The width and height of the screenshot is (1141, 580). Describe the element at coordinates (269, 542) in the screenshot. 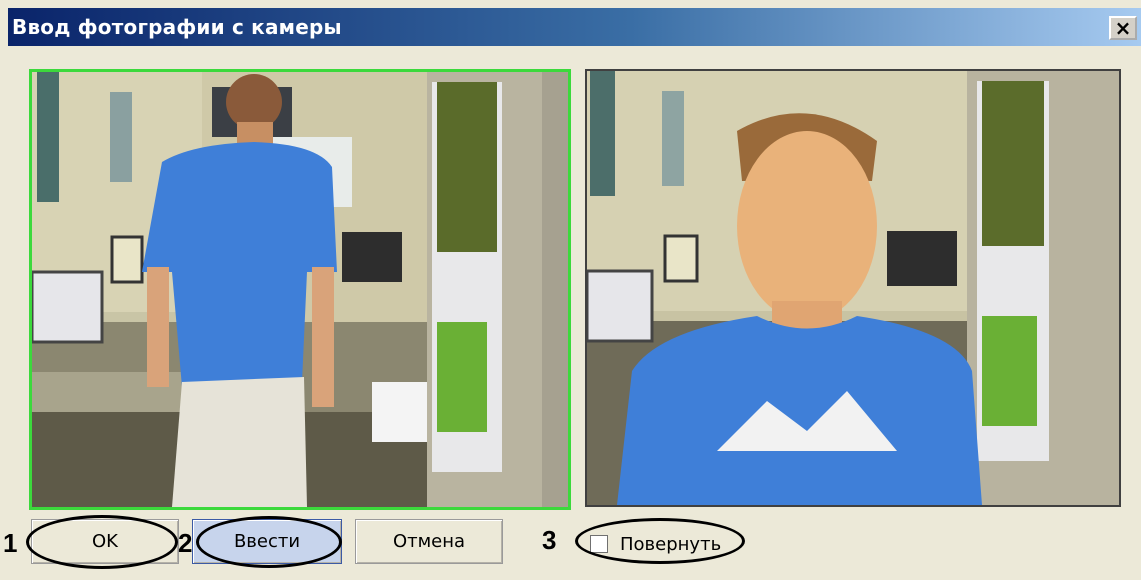

I see `callout-ellipse-enter` at that location.